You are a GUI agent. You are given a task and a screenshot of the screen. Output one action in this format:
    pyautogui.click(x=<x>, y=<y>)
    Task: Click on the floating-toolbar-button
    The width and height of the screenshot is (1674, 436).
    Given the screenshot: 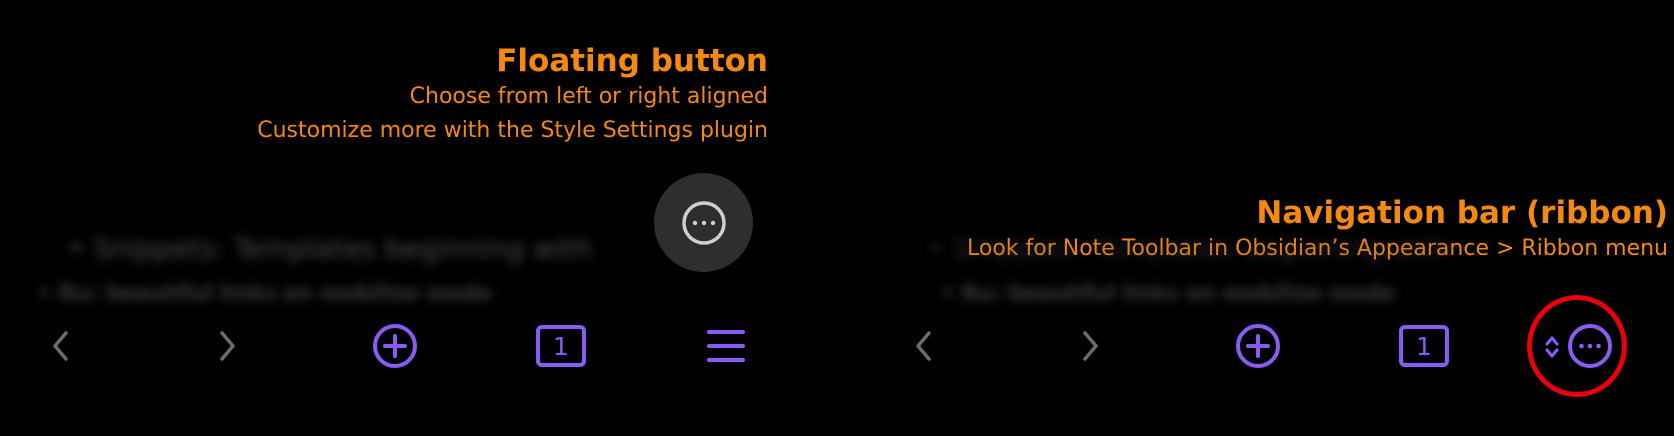 What is the action you would take?
    pyautogui.click(x=703, y=222)
    